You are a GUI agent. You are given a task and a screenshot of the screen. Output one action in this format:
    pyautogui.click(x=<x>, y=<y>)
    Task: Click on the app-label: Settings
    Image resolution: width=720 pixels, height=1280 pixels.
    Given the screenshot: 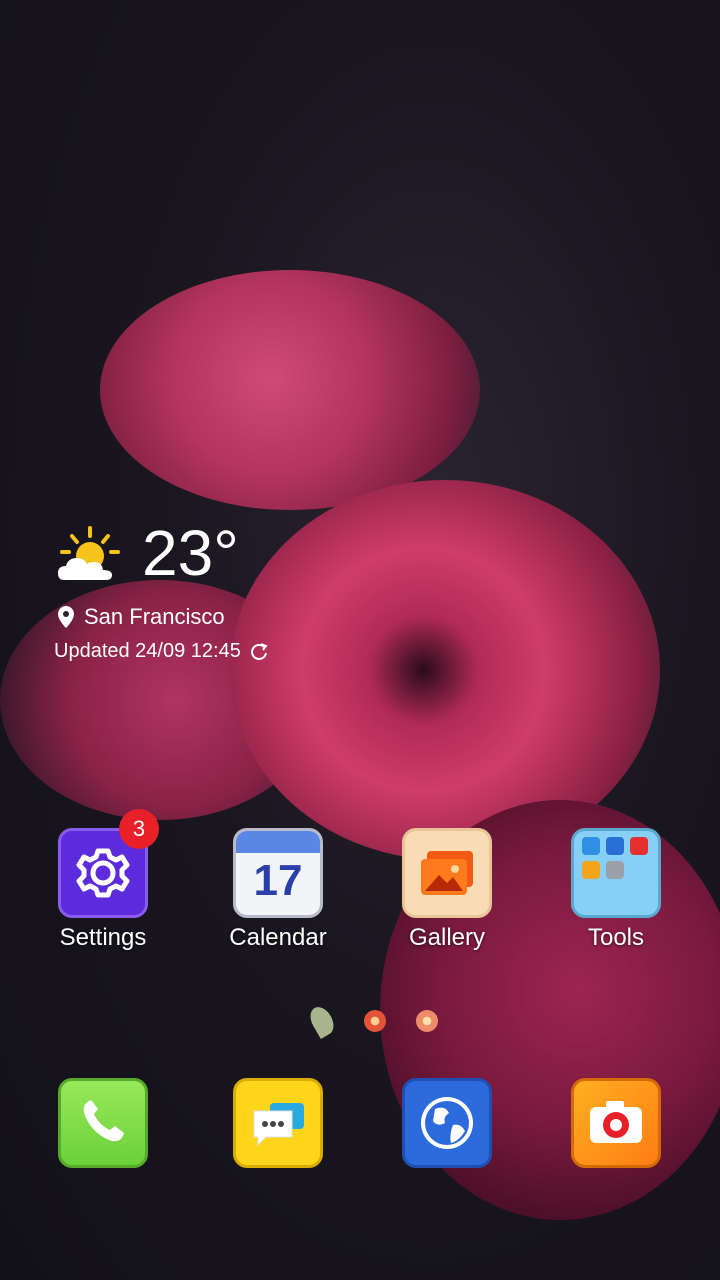 What is the action you would take?
    pyautogui.click(x=103, y=937)
    